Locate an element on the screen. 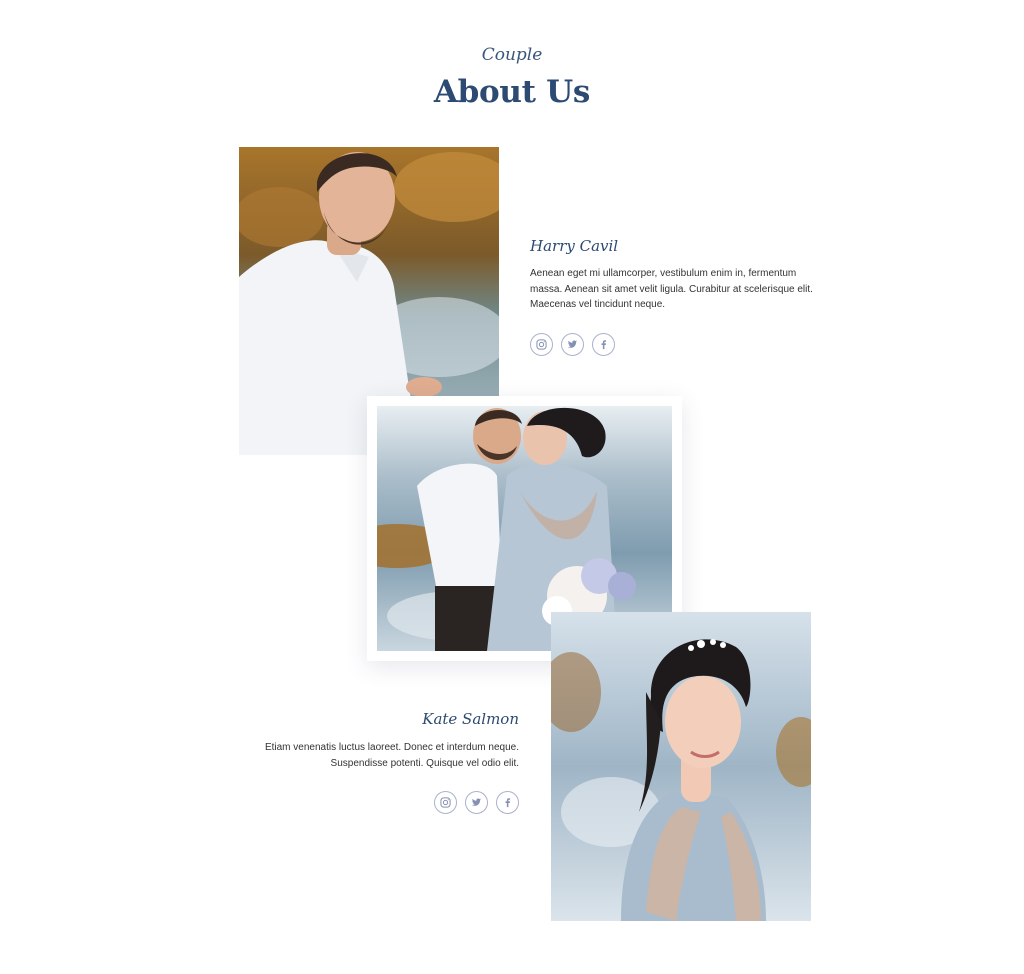 The width and height of the screenshot is (1024, 974). groom-social-links is located at coordinates (572, 344).